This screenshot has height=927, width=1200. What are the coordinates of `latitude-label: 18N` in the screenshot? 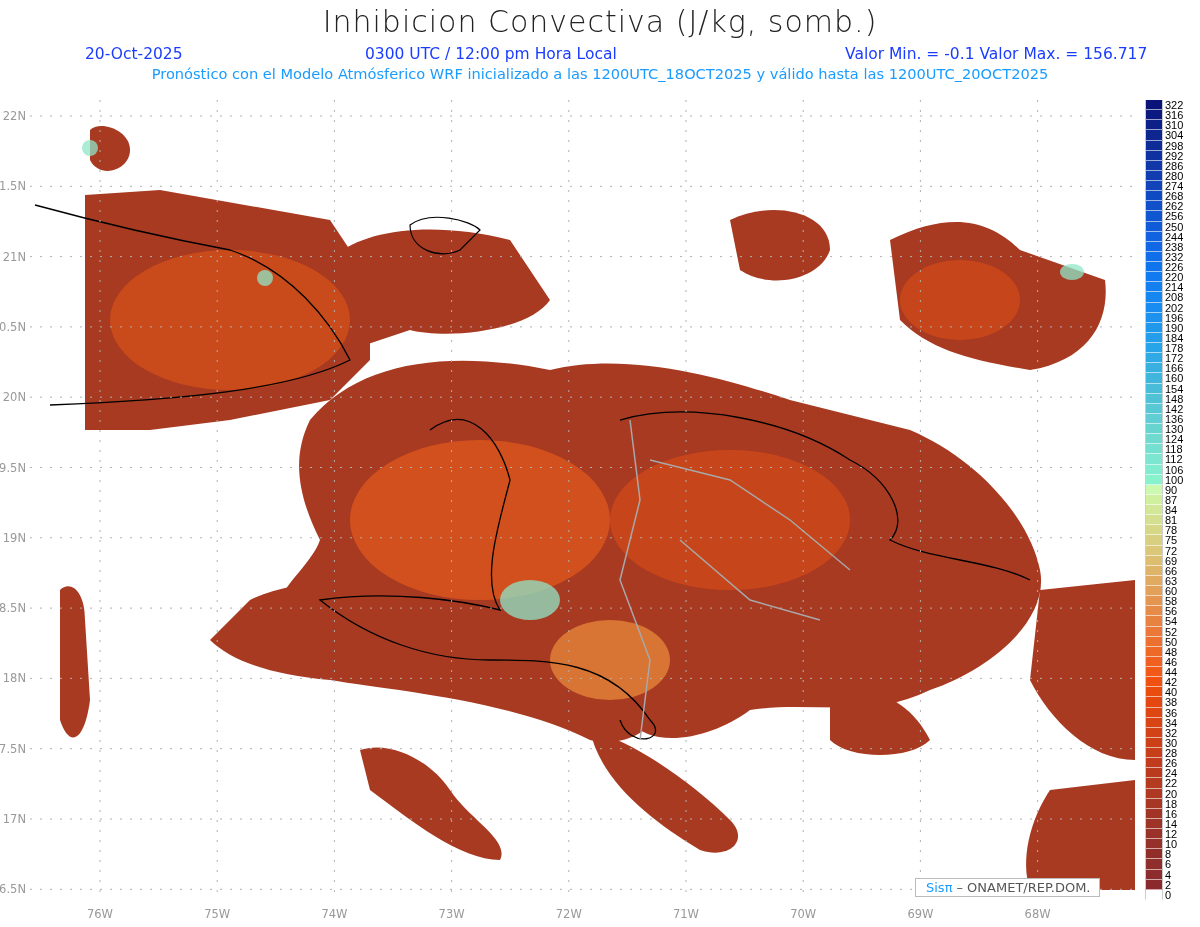 It's located at (14, 678).